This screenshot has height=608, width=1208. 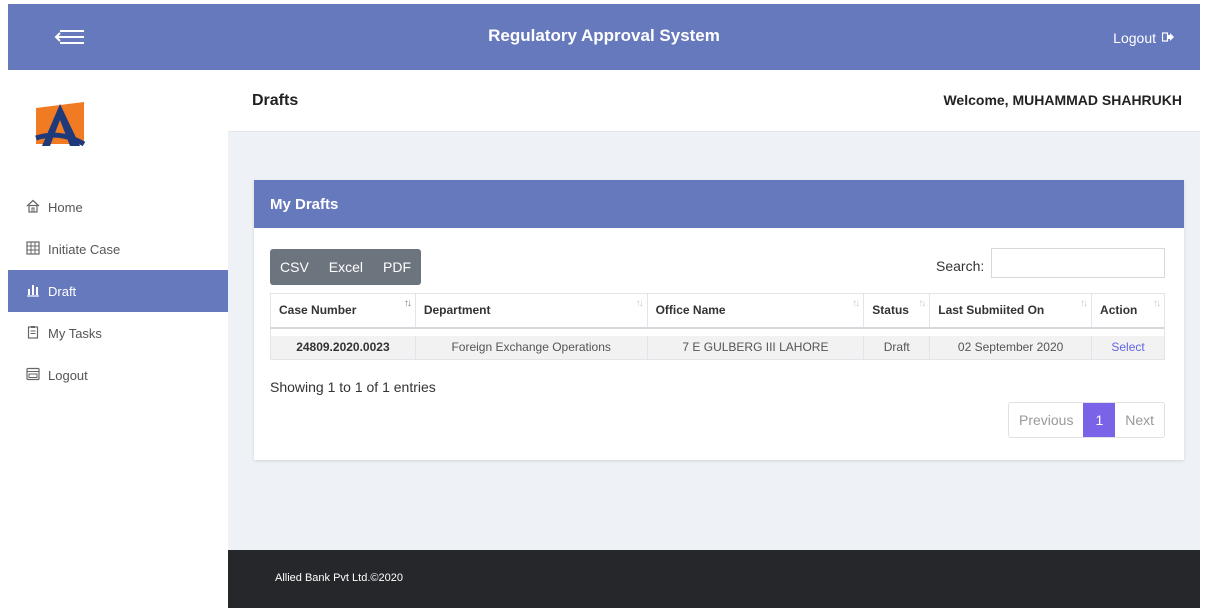 I want to click on sidebar-item-logout: Logout, so click(x=118, y=375).